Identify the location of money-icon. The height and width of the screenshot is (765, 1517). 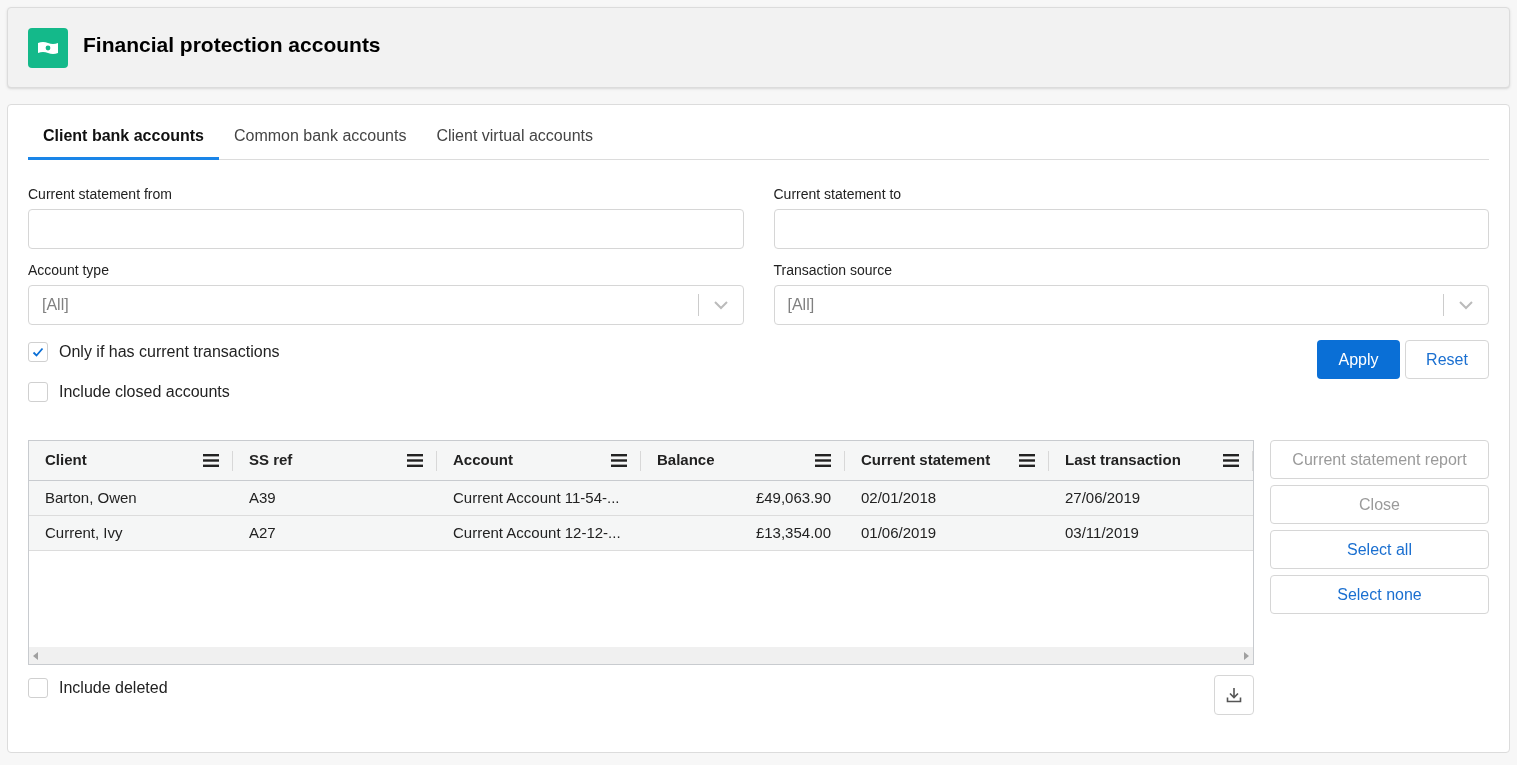
(48, 48).